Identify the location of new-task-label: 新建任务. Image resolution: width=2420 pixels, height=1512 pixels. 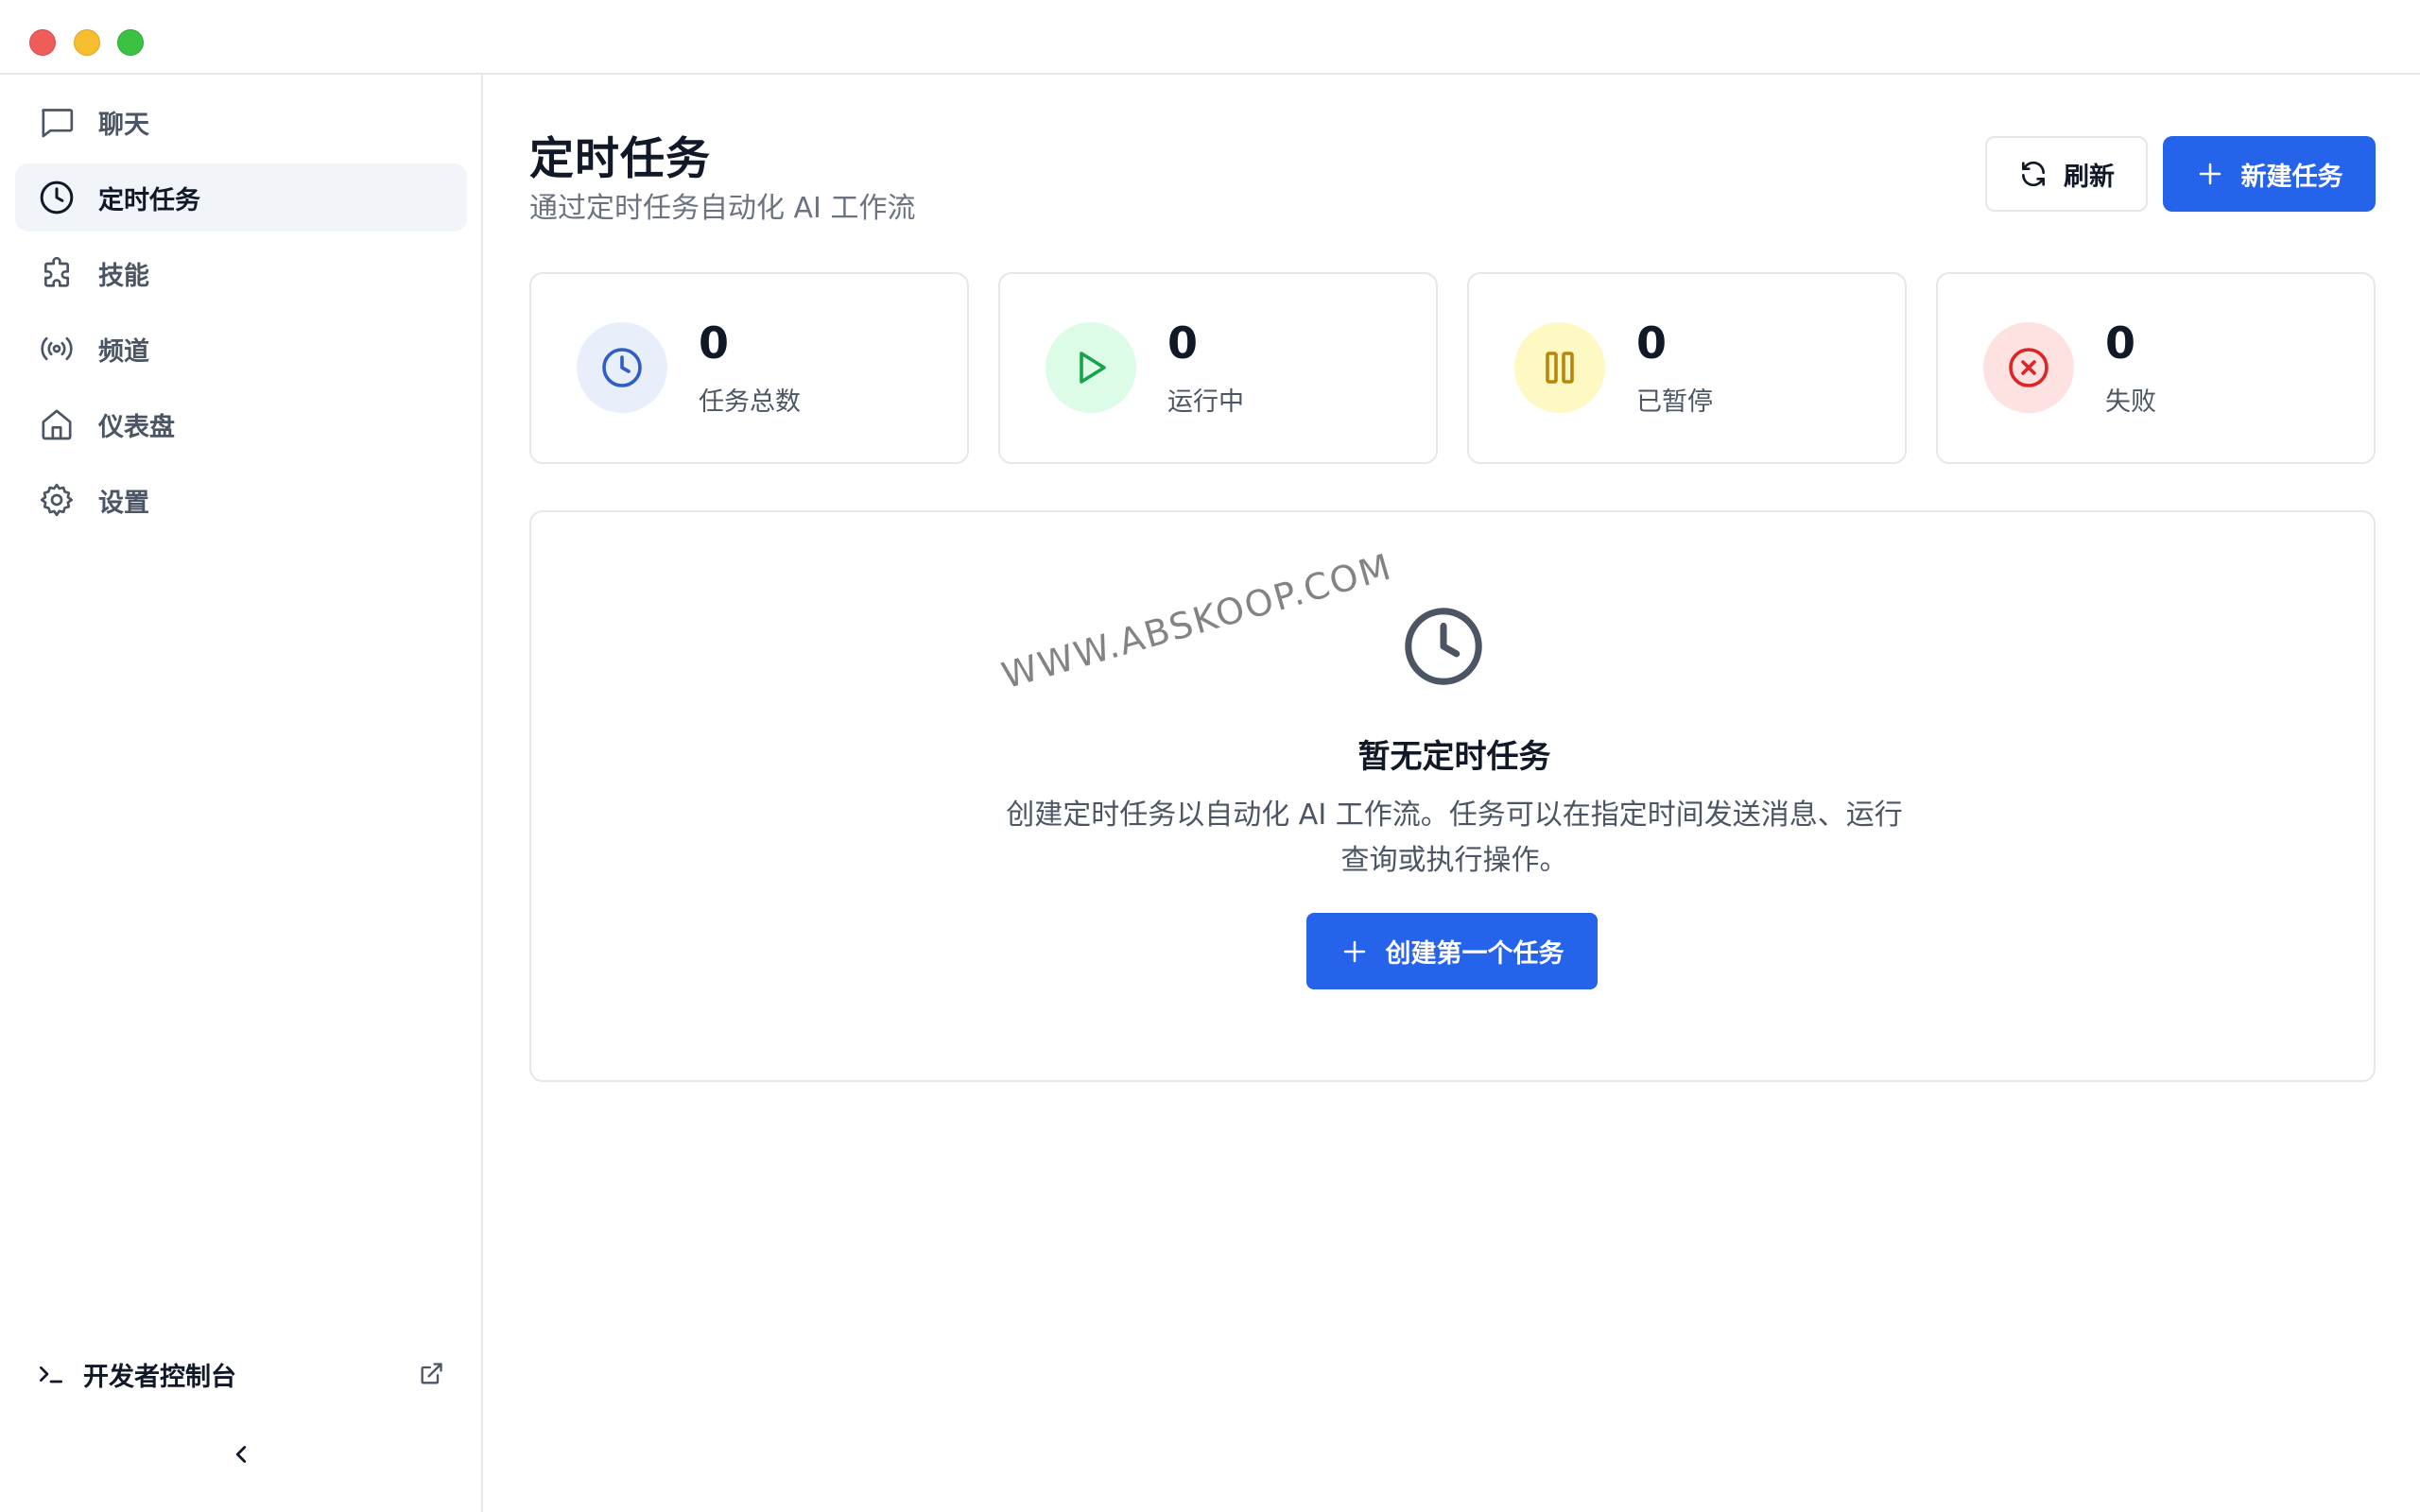
(2291, 177).